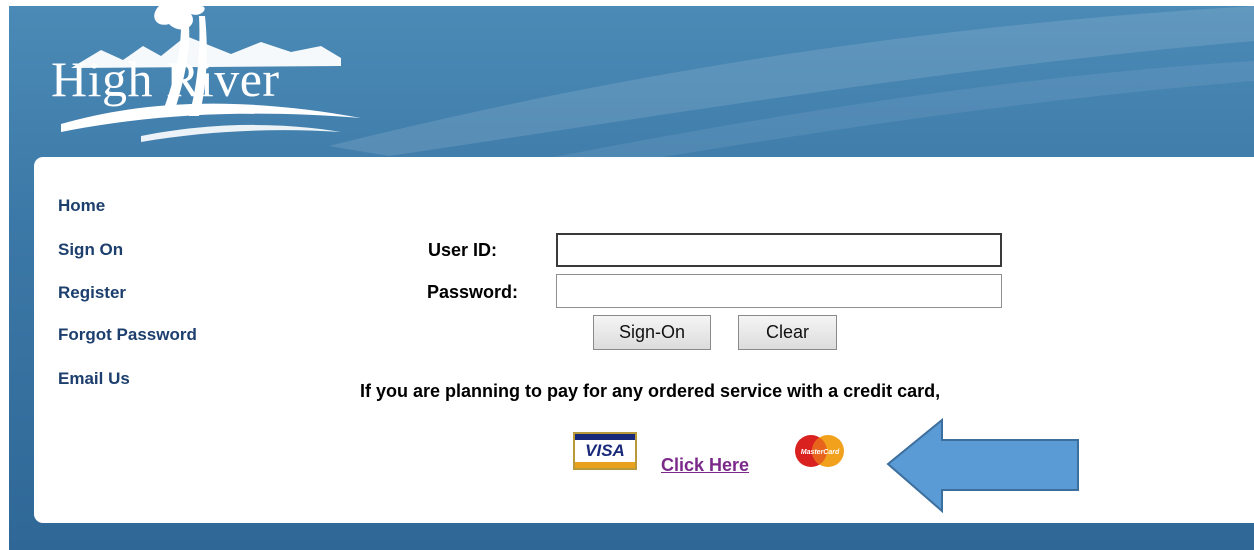 Image resolution: width=1254 pixels, height=550 pixels. What do you see at coordinates (787, 332) in the screenshot?
I see `clear-button: Clear` at bounding box center [787, 332].